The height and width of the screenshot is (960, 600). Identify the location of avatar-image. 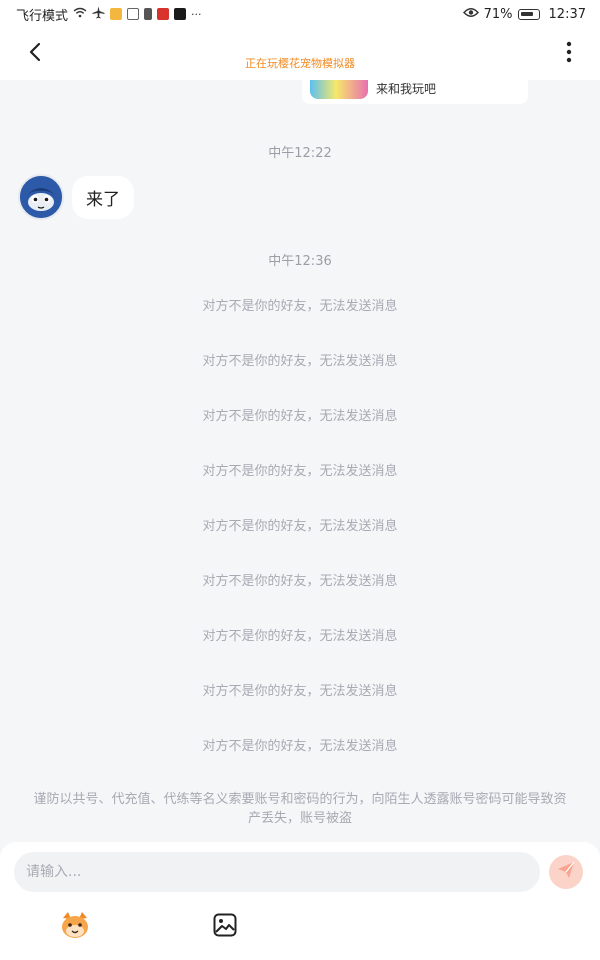
(41, 197).